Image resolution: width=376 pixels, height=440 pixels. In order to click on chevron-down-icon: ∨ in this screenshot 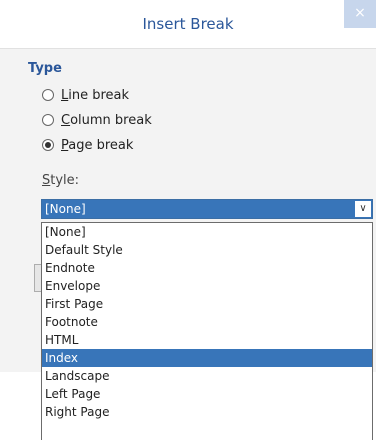, I will do `click(363, 209)`.